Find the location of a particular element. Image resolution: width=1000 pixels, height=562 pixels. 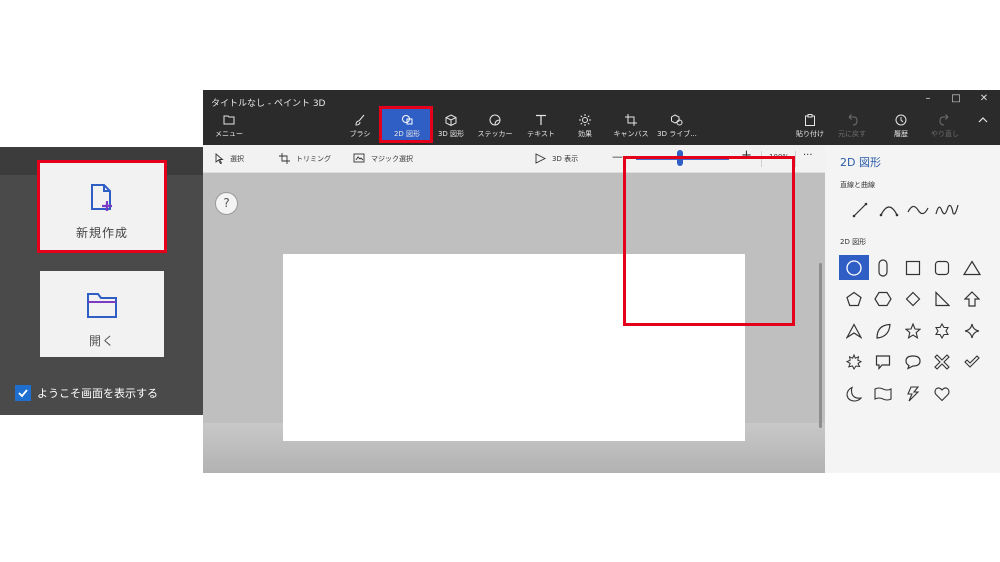

hexagon-icon is located at coordinates (884, 299).